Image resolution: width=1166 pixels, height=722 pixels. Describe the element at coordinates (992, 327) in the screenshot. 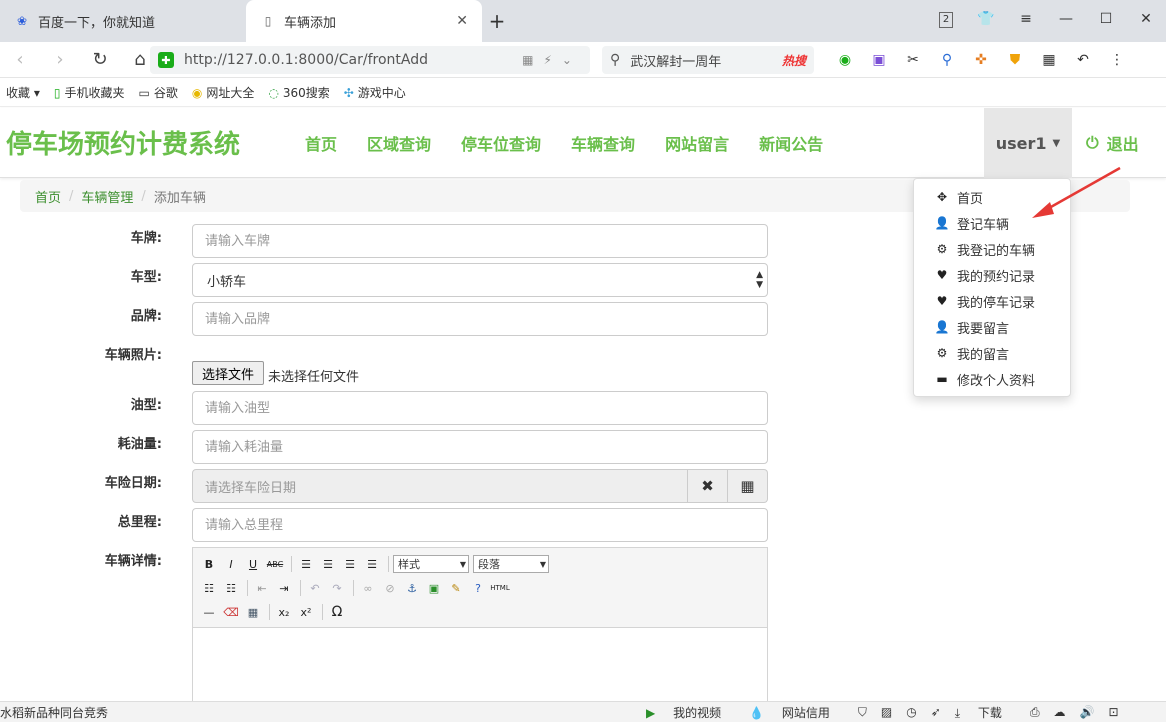

I see `dropdown-item-leave-message: 👤 我要留言` at that location.